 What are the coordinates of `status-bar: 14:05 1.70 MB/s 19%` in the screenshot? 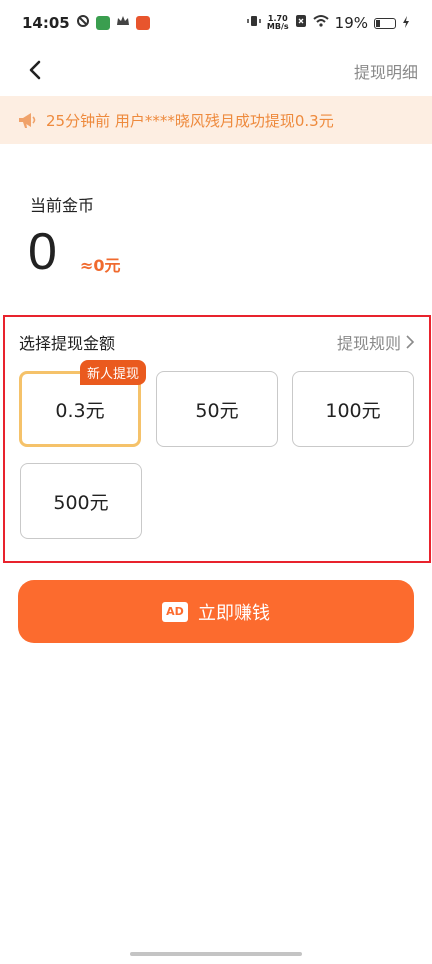 It's located at (216, 23).